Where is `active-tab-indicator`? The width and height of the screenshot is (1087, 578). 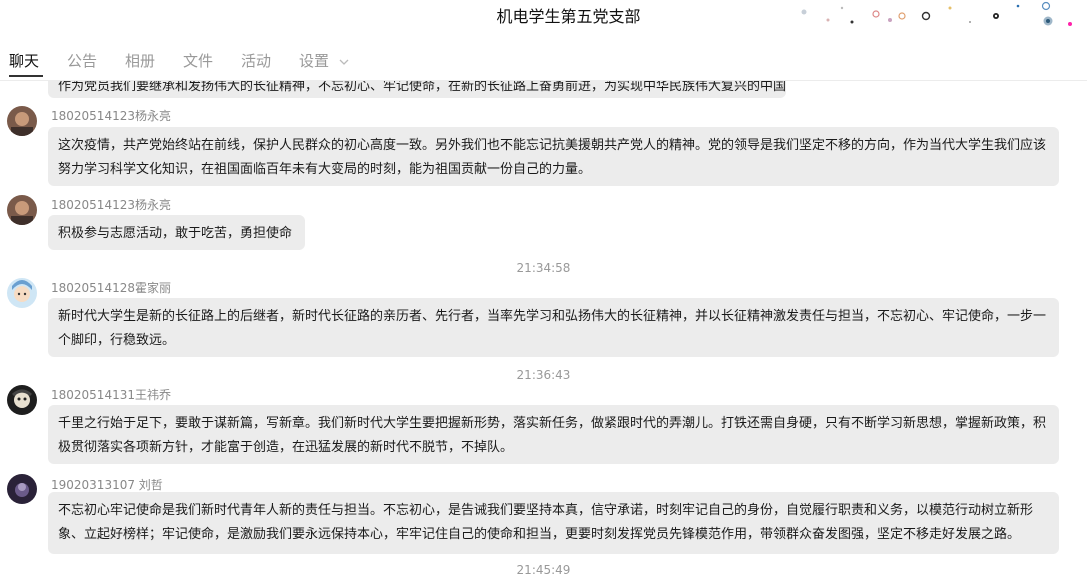
active-tab-indicator is located at coordinates (26, 76).